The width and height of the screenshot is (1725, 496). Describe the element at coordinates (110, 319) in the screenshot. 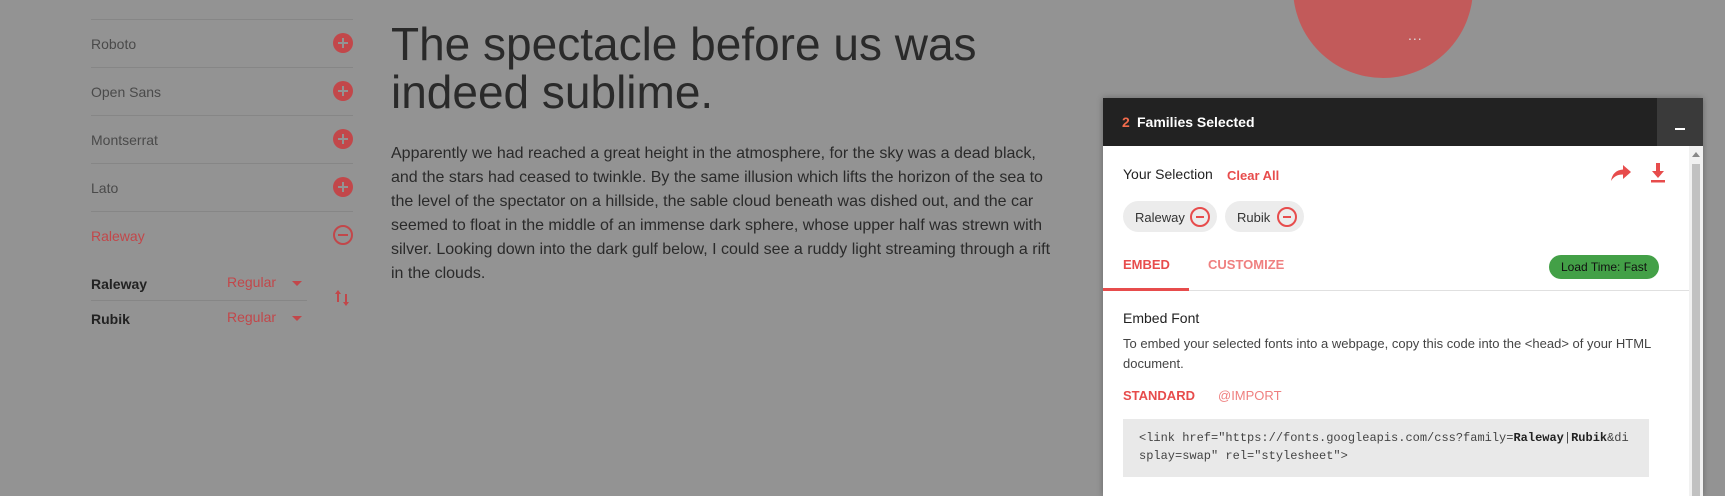

I see `selected-font-name: Rubik` at that location.